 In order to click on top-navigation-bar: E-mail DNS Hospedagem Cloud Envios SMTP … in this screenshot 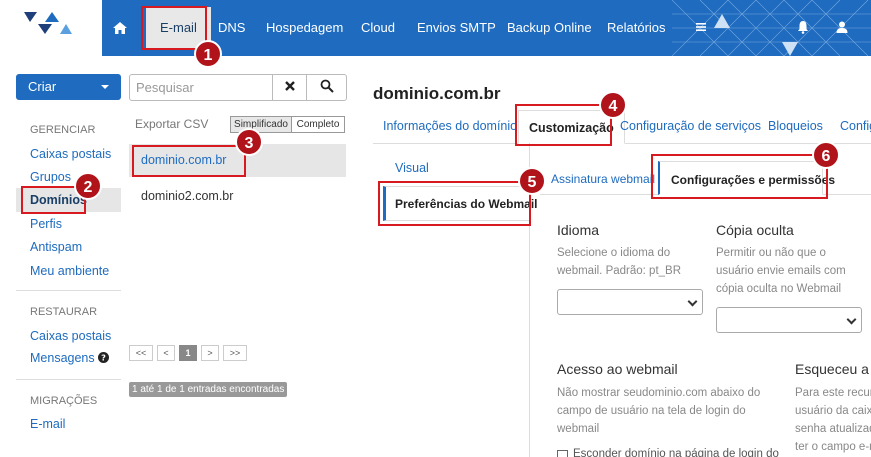, I will do `click(435, 28)`.